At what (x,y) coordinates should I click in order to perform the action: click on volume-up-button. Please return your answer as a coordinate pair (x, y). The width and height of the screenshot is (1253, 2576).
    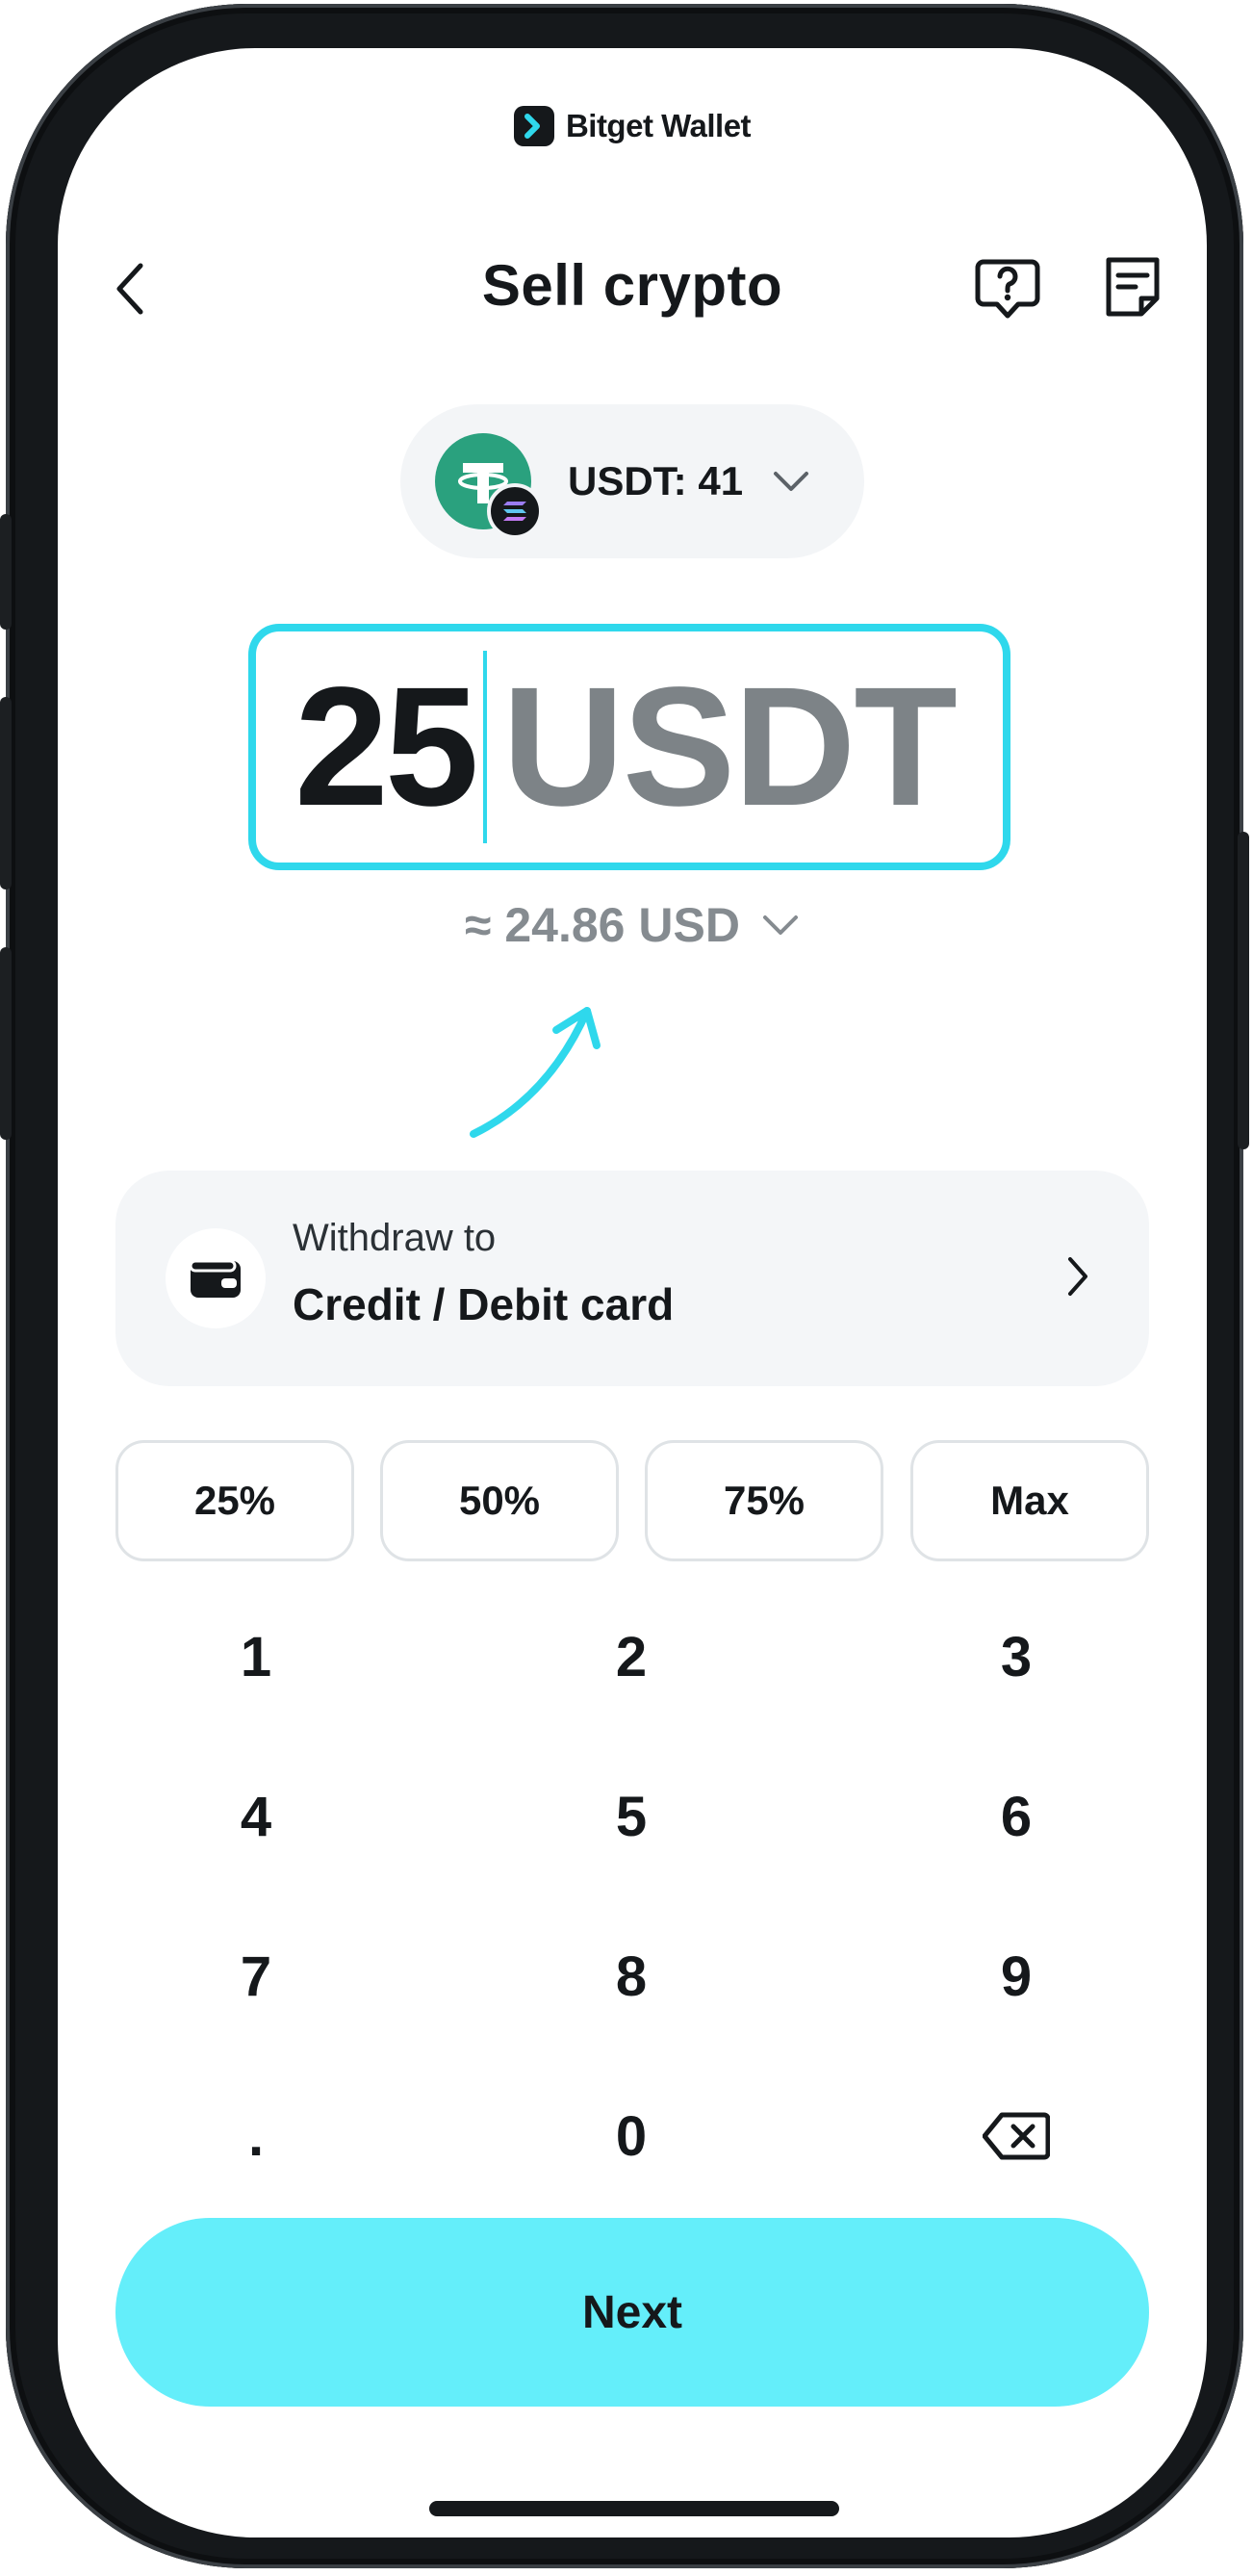
    Looking at the image, I should click on (6, 793).